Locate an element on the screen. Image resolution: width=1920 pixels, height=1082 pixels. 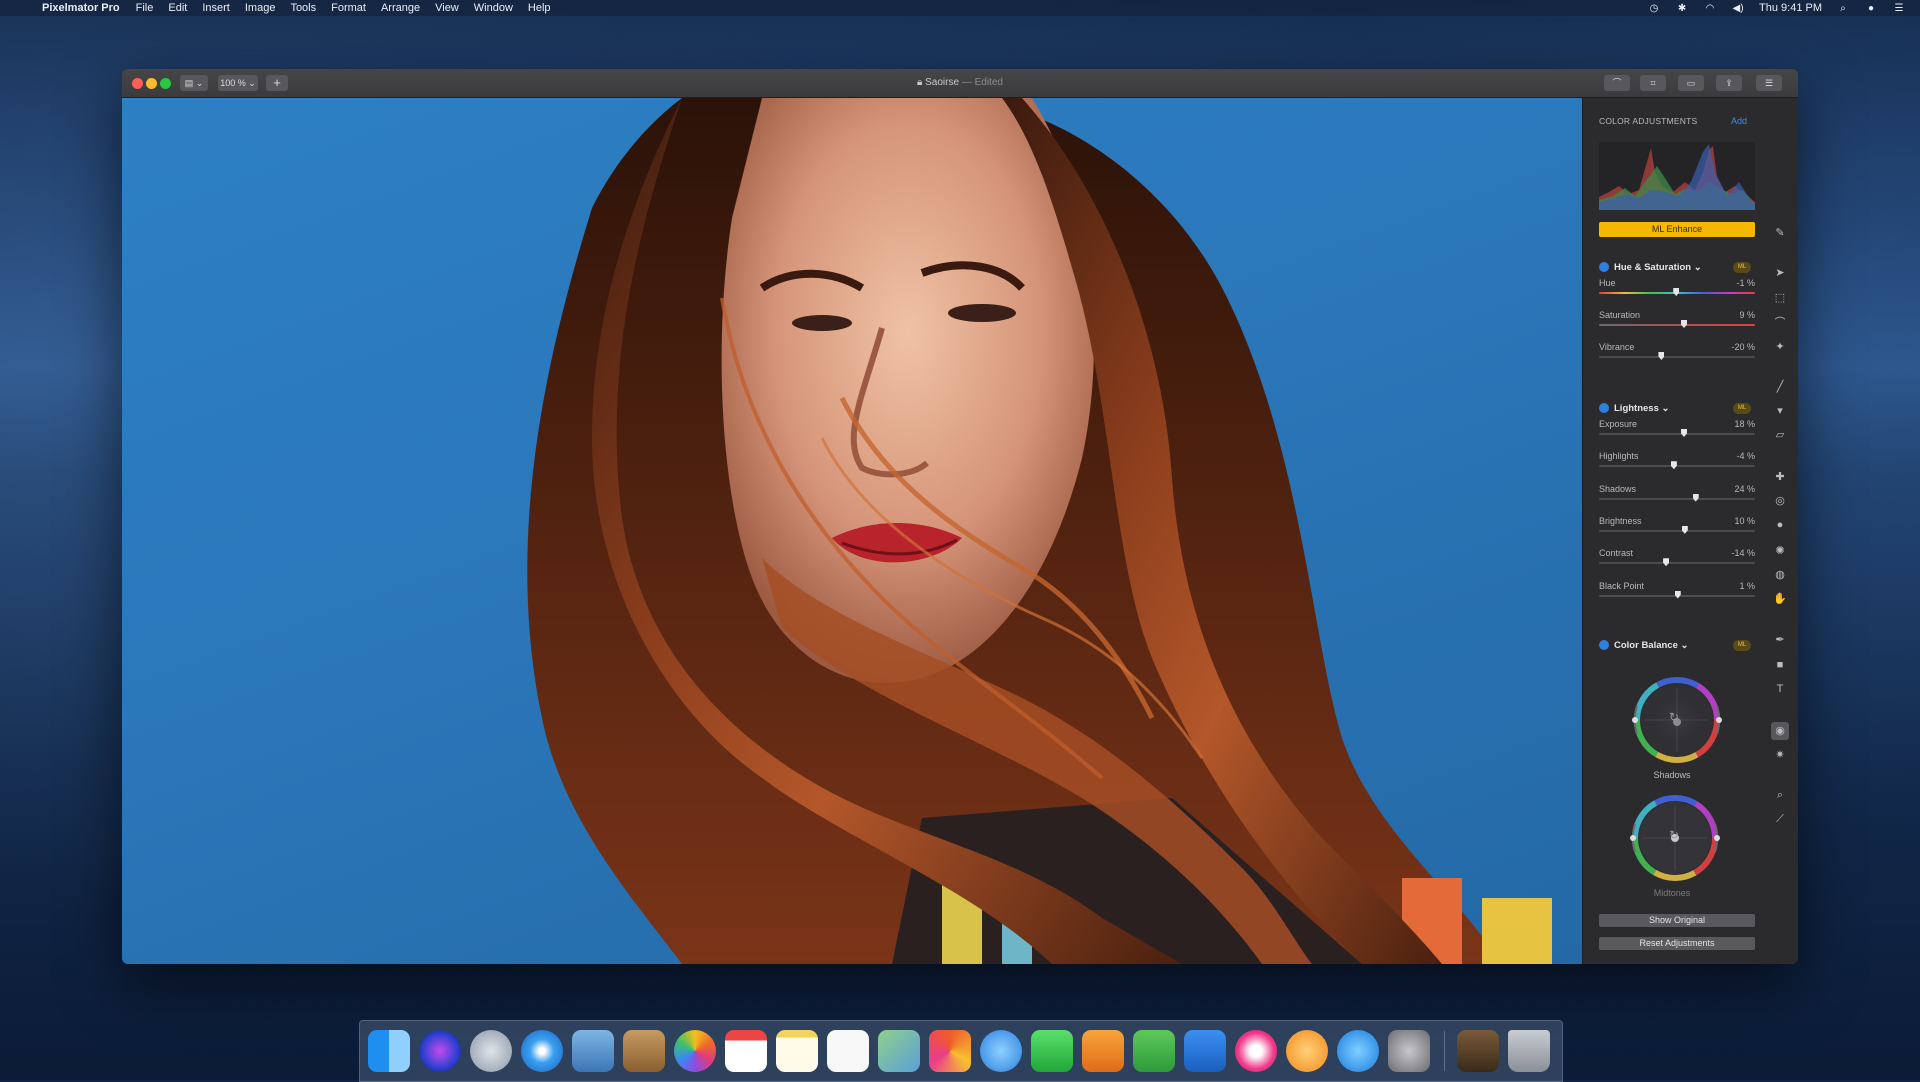
photos-dock-icon is located at coordinates (695, 1051).